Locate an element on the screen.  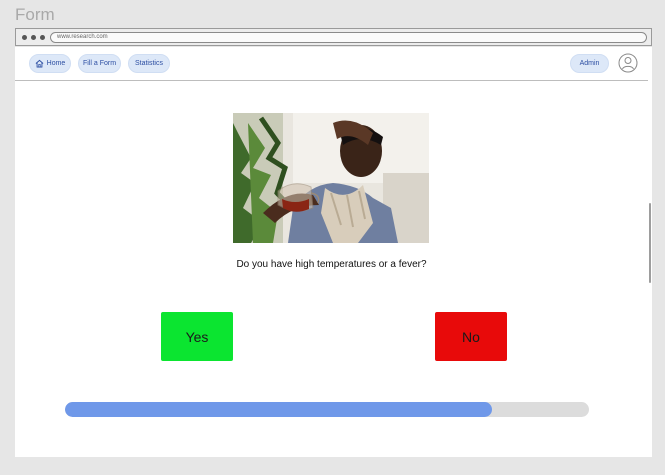
browser-address-bar: www.research.com is located at coordinates (333, 37).